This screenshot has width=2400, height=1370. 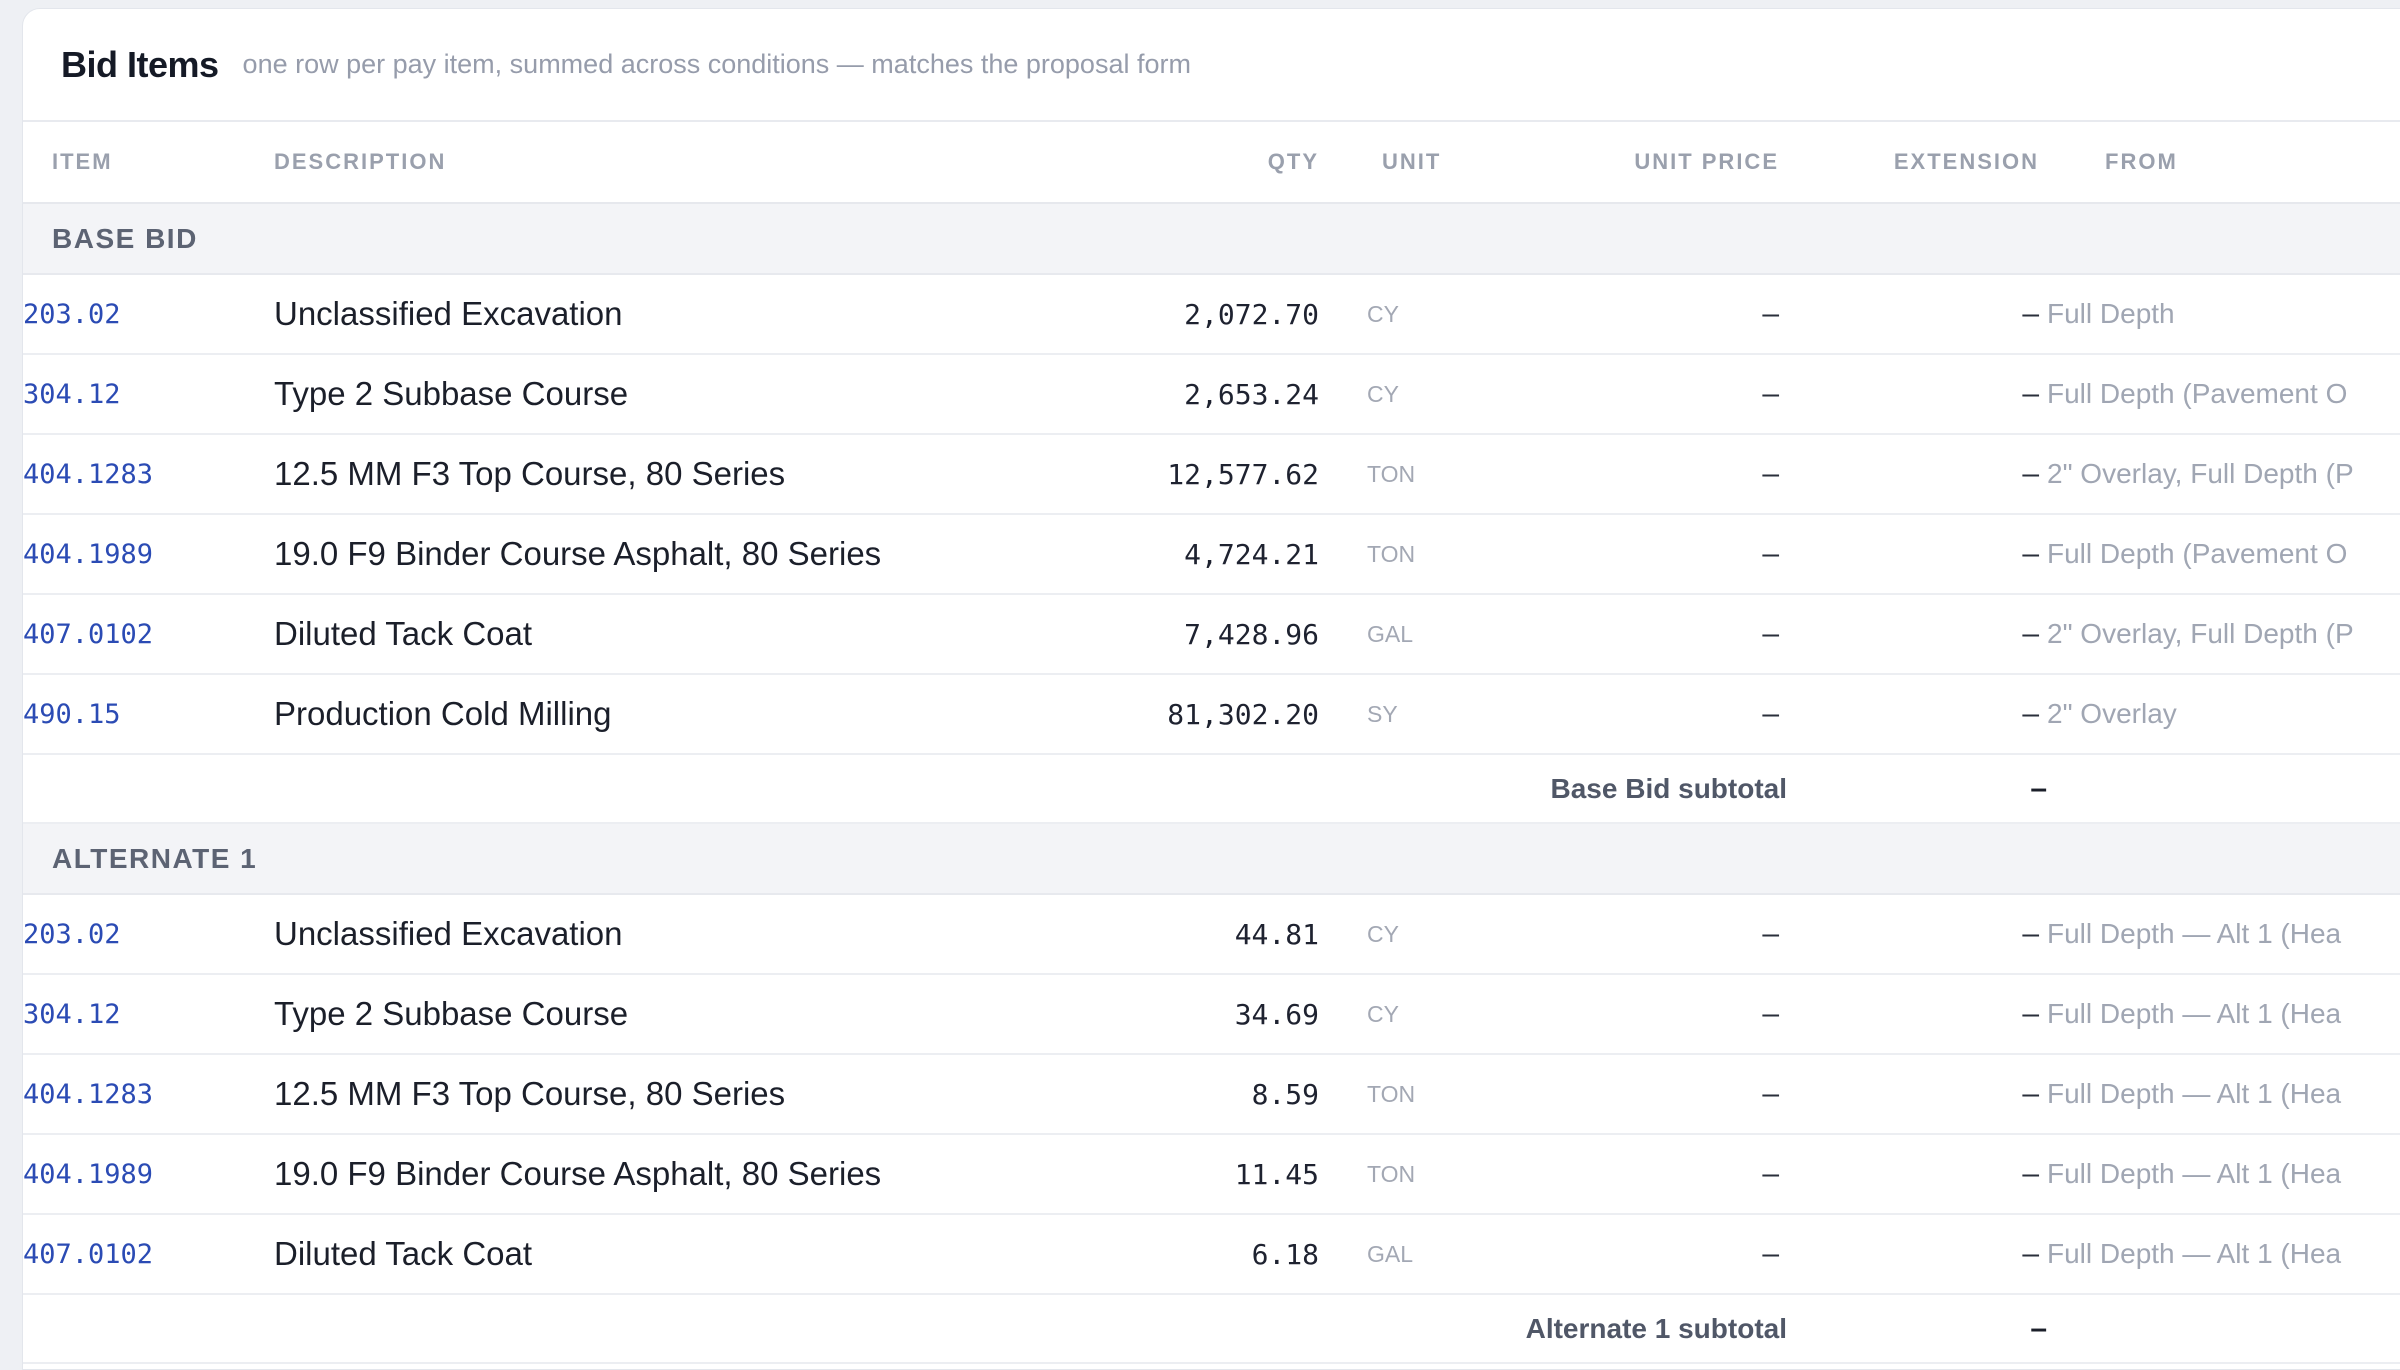 I want to click on subtotal-label: Base Bid subtotal, so click(x=1646, y=789).